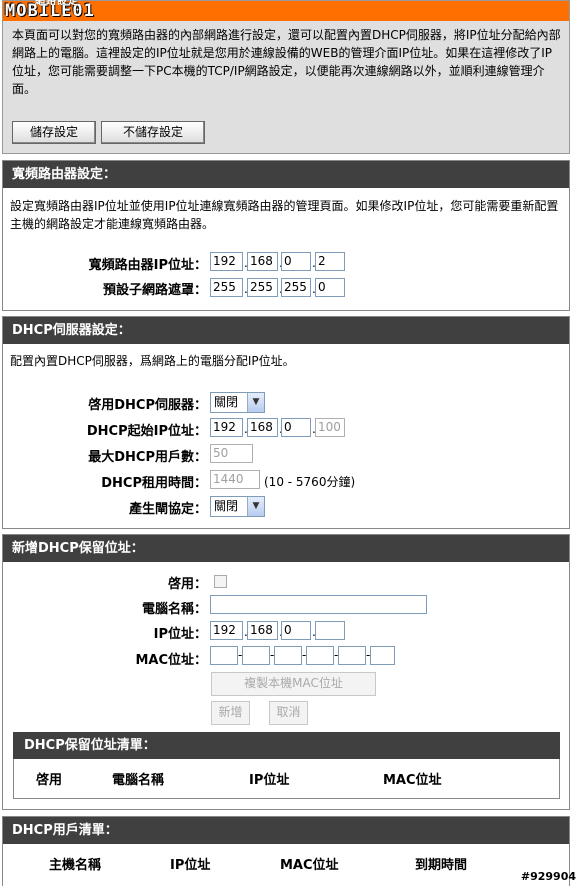 This screenshot has height=886, width=580. What do you see at coordinates (50, 10) in the screenshot?
I see `mobile01-logo: MOBILE01 網路設定` at bounding box center [50, 10].